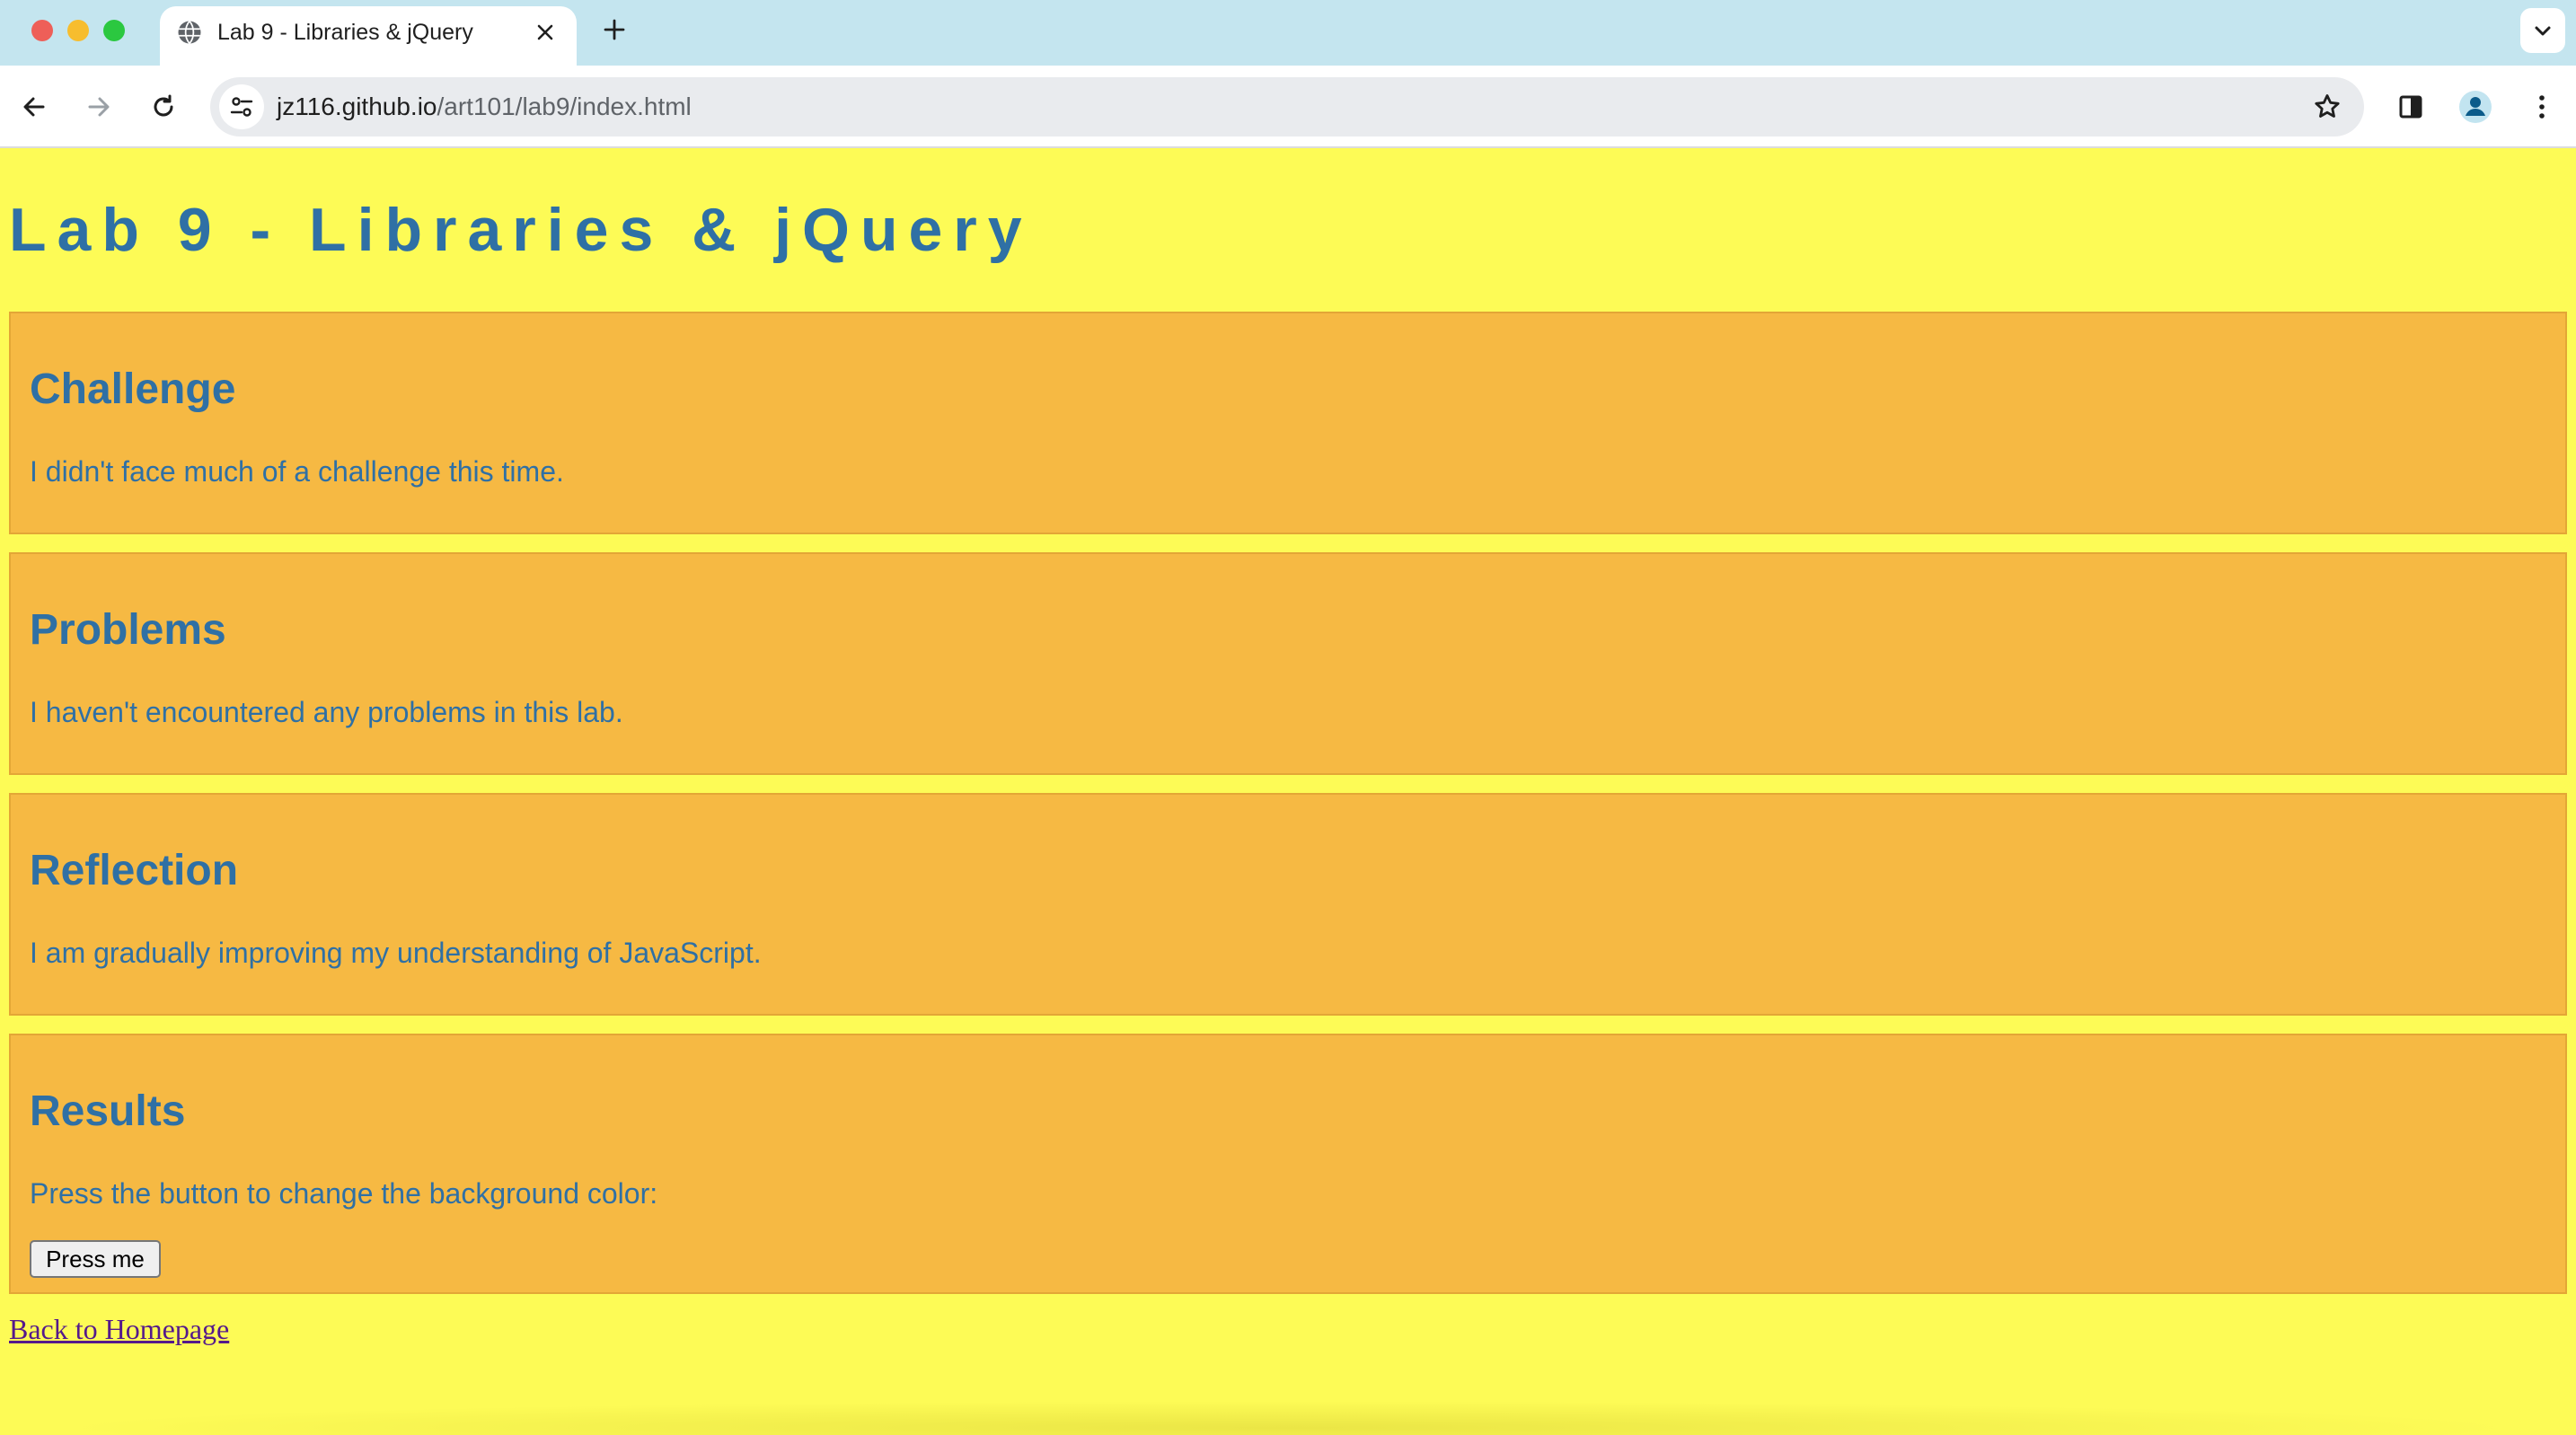 The width and height of the screenshot is (2576, 1435). What do you see at coordinates (2327, 107) in the screenshot?
I see `bookmark-star-icon` at bounding box center [2327, 107].